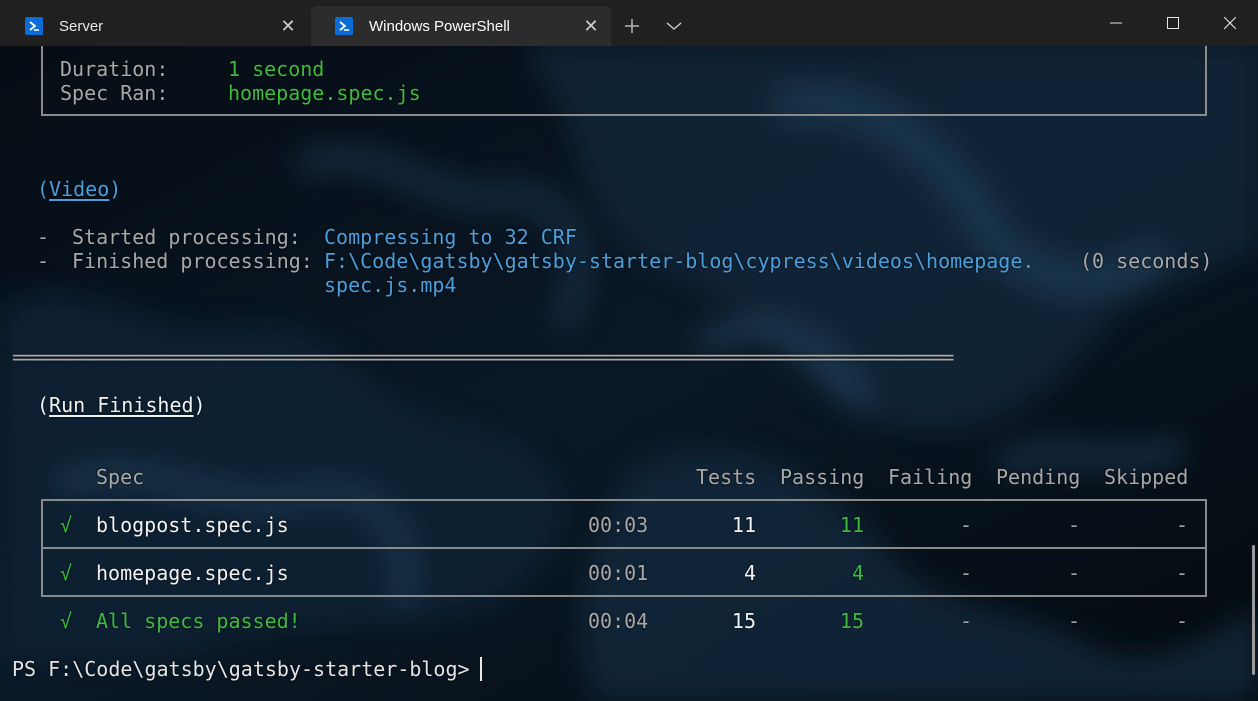  I want to click on row-duration: 00:03, so click(618, 525).